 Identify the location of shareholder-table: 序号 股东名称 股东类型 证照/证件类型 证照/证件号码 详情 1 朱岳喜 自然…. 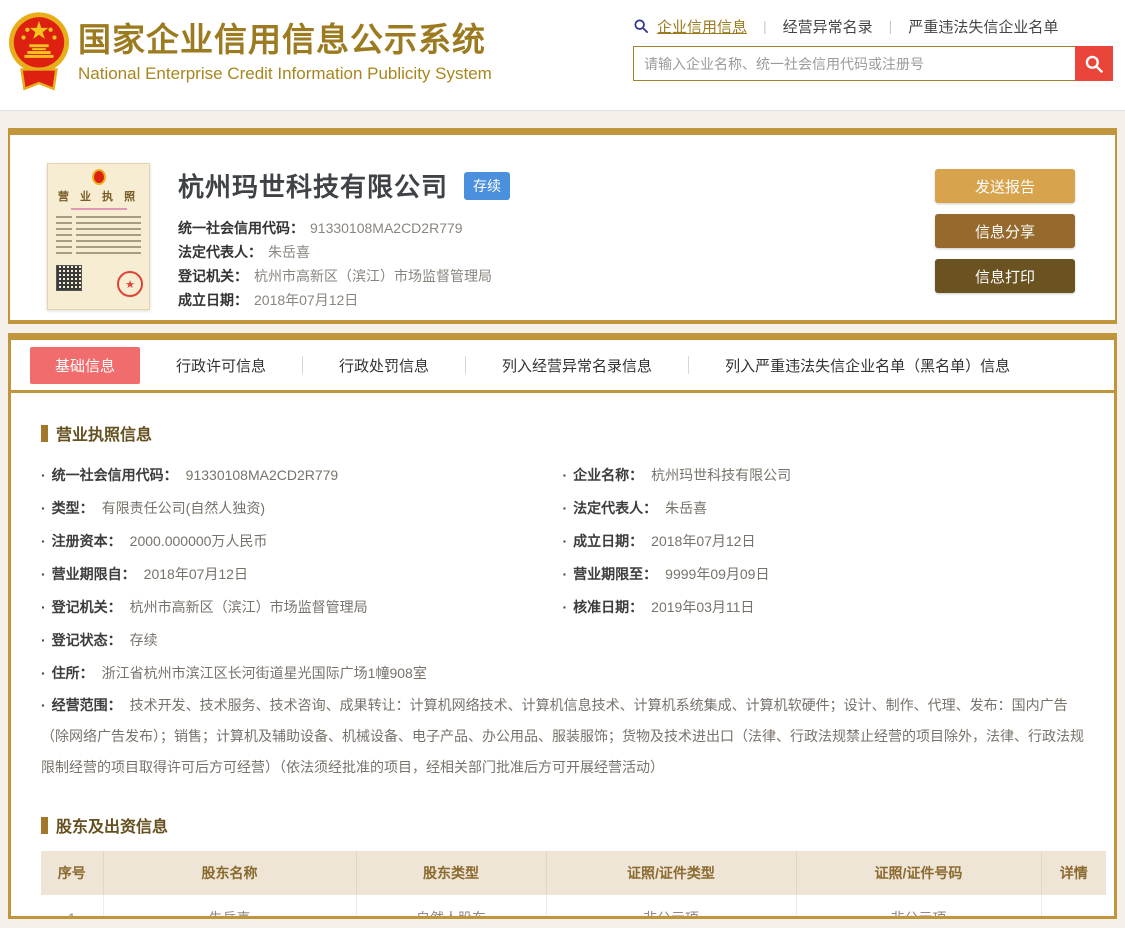
(573, 883).